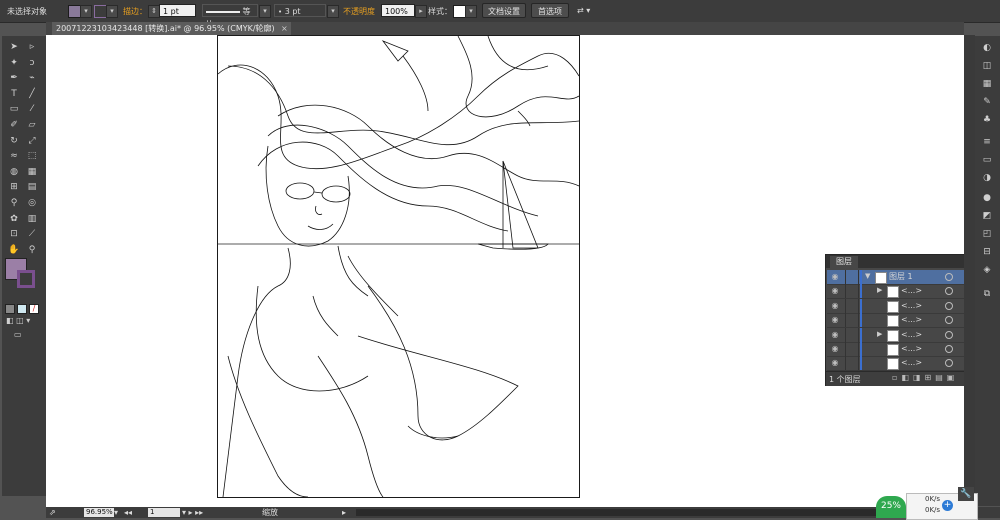 This screenshot has width=1000, height=520. I want to click on transparency-panel-icon: ◑, so click(987, 178).